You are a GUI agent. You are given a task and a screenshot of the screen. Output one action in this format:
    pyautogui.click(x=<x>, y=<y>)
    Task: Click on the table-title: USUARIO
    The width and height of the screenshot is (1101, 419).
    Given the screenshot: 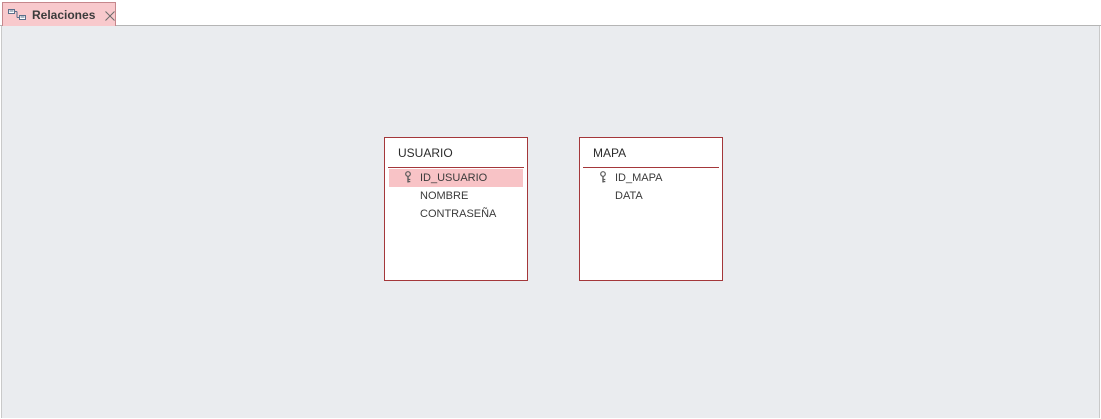 What is the action you would take?
    pyautogui.click(x=425, y=153)
    